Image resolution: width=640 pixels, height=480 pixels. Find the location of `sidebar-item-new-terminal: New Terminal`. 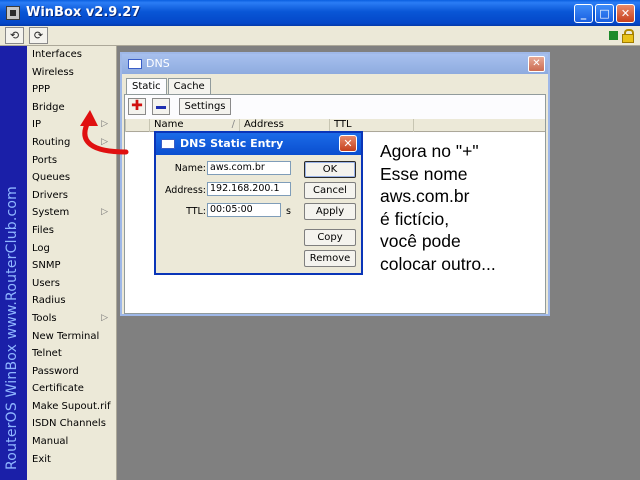

sidebar-item-new-terminal: New Terminal is located at coordinates (71, 337).